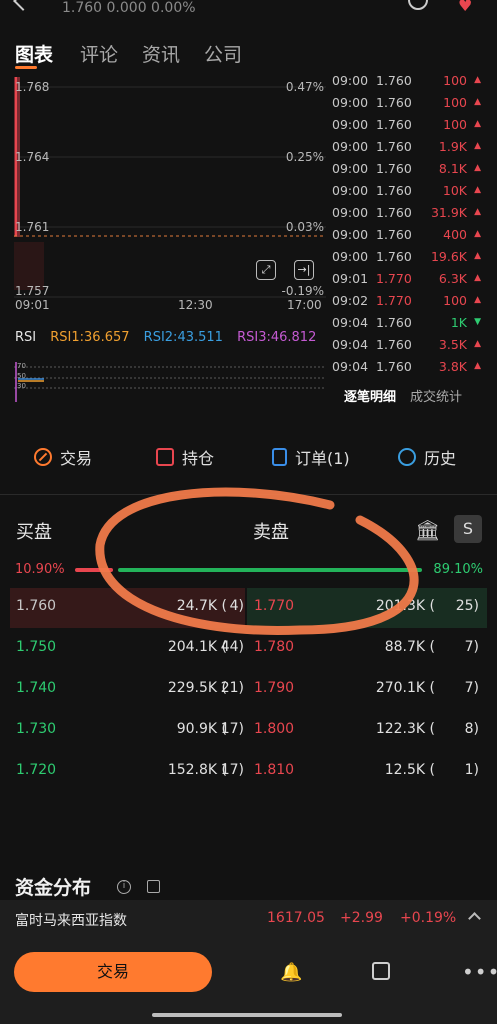  Describe the element at coordinates (21, 366) in the screenshot. I see `rsi-level-70: 70` at that location.